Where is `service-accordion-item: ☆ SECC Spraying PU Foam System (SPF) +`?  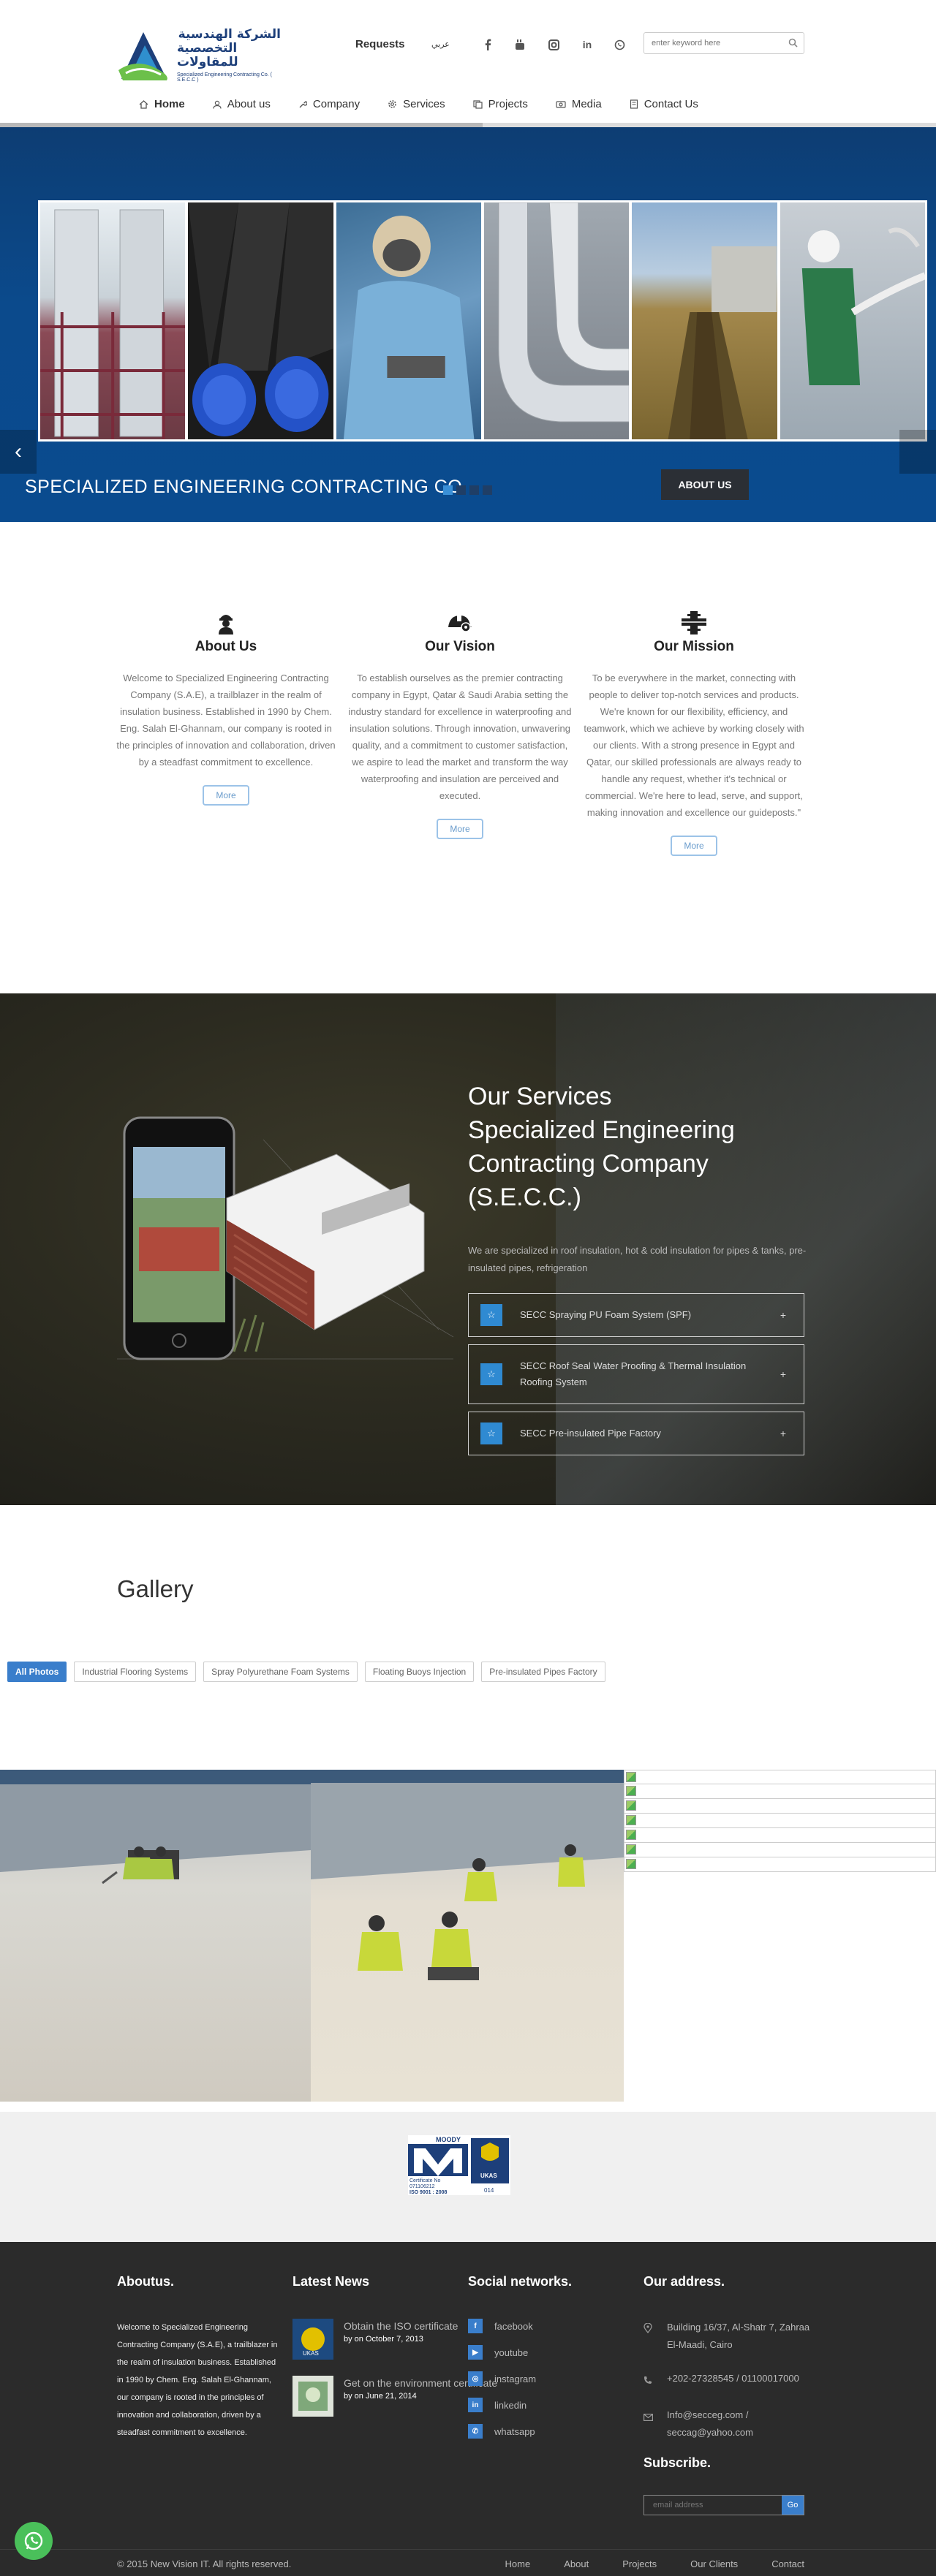
service-accordion-item: ☆ SECC Spraying PU Foam System (SPF) + is located at coordinates (636, 1315).